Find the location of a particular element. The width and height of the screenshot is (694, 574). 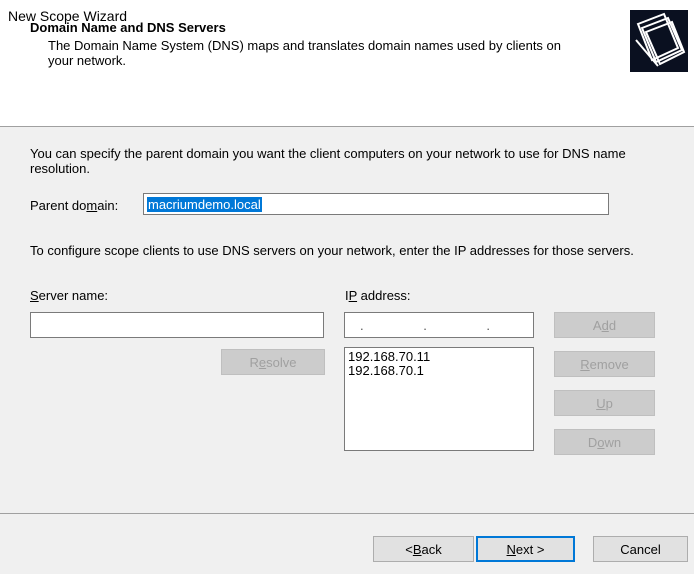

server-name-input is located at coordinates (177, 325).